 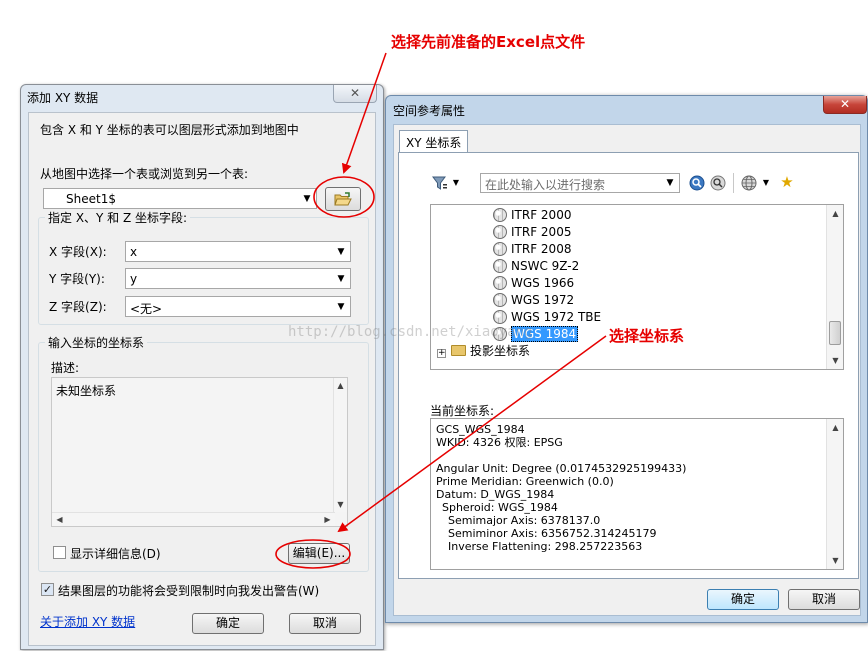 What do you see at coordinates (472, 434) in the screenshot?
I see `arrow-to-edit` at bounding box center [472, 434].